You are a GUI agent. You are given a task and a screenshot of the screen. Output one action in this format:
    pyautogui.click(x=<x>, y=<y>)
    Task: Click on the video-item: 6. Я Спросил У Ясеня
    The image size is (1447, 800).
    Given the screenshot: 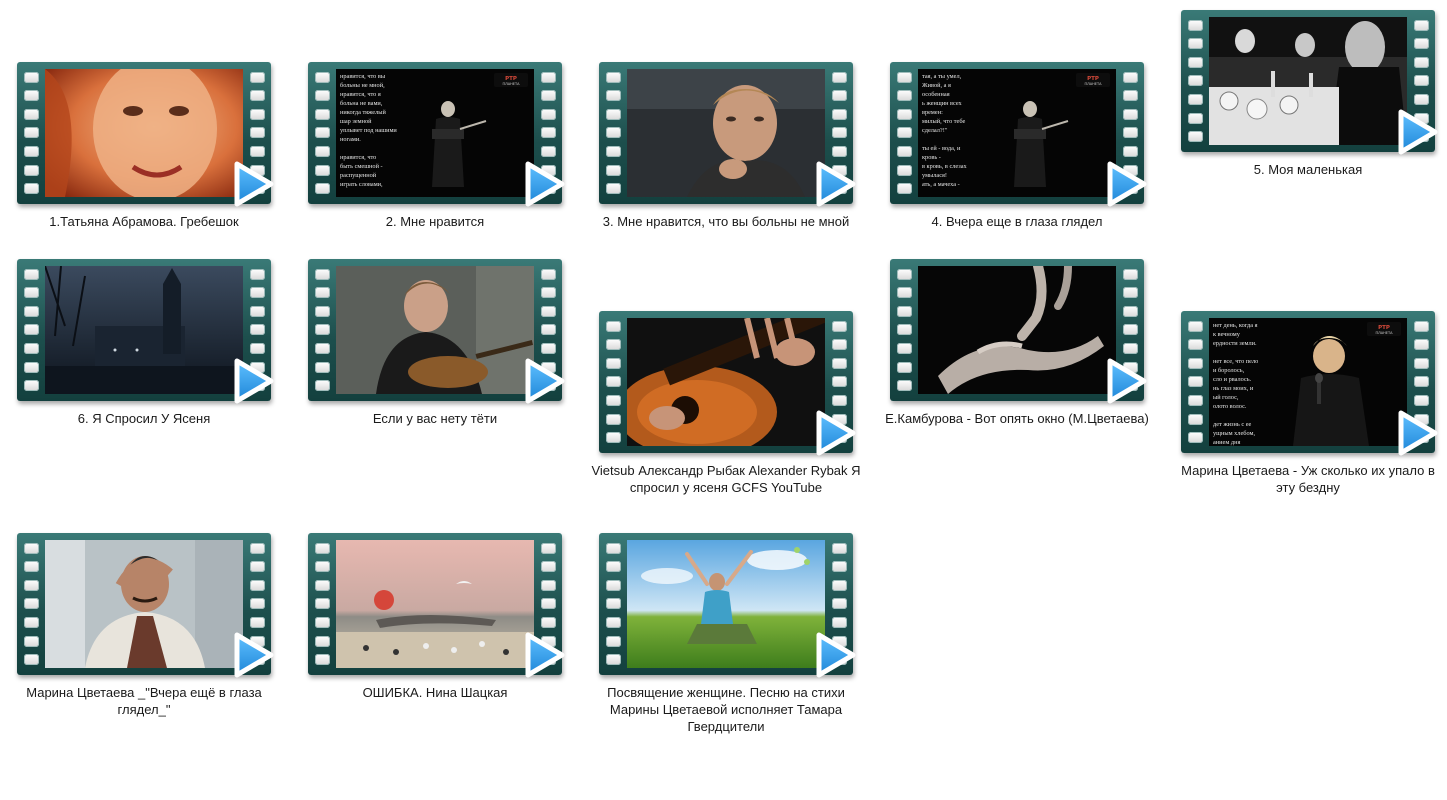 What is the action you would take?
    pyautogui.click(x=144, y=343)
    